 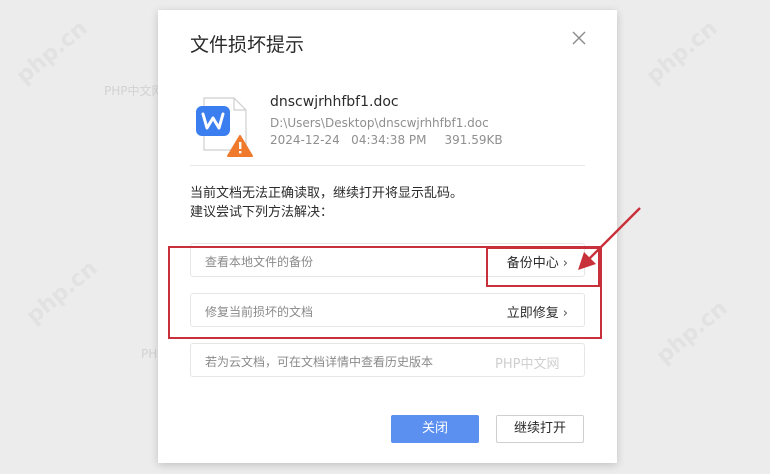 I want to click on message-line: 建议尝试下列方法解决：, so click(x=262, y=212).